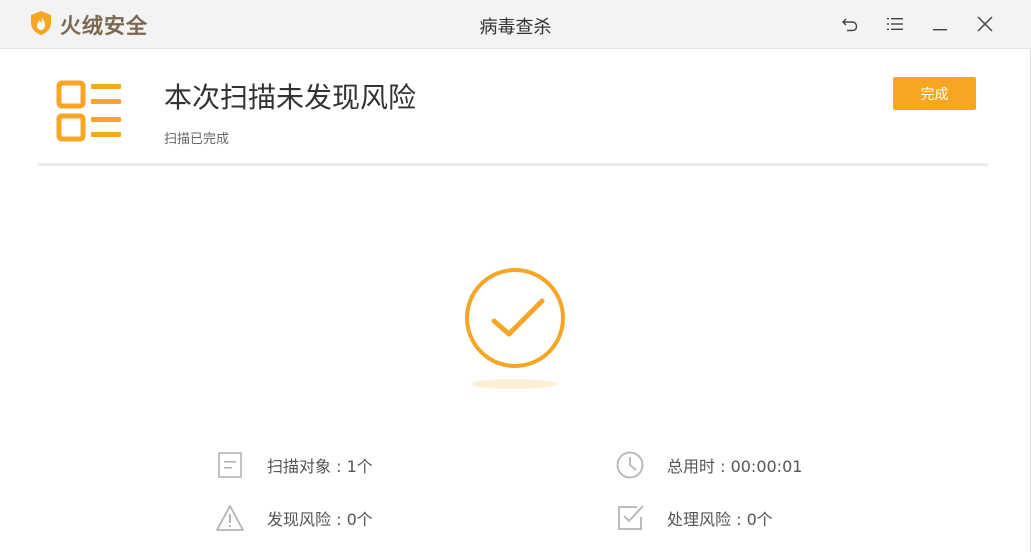 This screenshot has width=1031, height=552. I want to click on success-check-icon, so click(515, 320).